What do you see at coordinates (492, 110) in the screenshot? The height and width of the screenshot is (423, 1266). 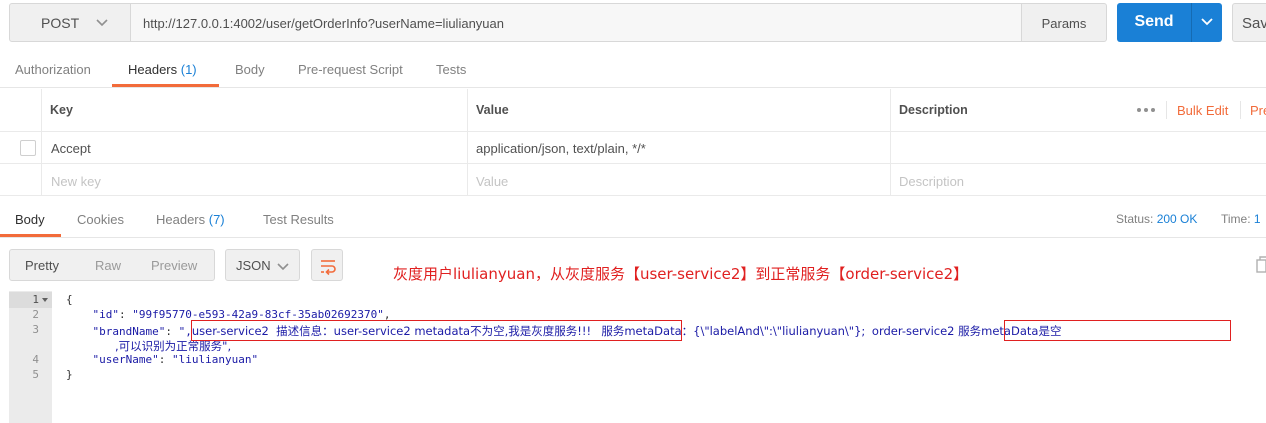 I see `column-header-label: Value` at bounding box center [492, 110].